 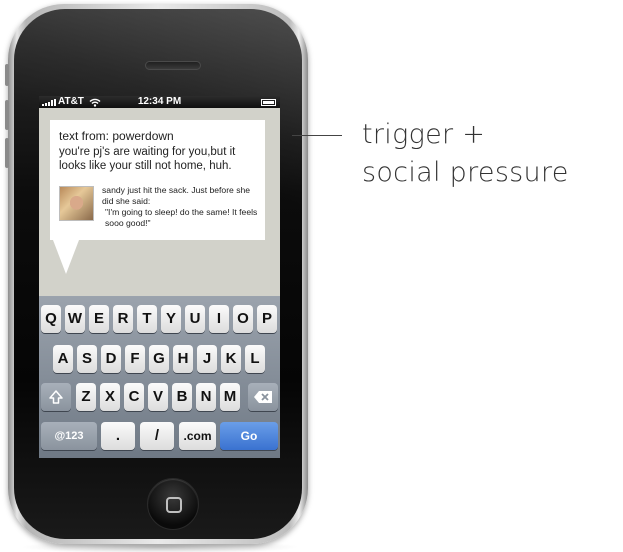 What do you see at coordinates (69, 436) in the screenshot?
I see `numbers-key: @123` at bounding box center [69, 436].